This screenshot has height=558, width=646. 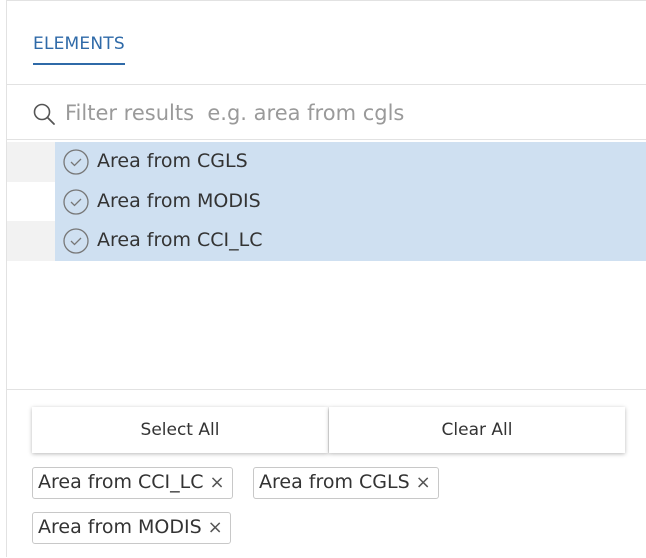 What do you see at coordinates (79, 49) in the screenshot?
I see `tab-elements: ELEMENTS` at bounding box center [79, 49].